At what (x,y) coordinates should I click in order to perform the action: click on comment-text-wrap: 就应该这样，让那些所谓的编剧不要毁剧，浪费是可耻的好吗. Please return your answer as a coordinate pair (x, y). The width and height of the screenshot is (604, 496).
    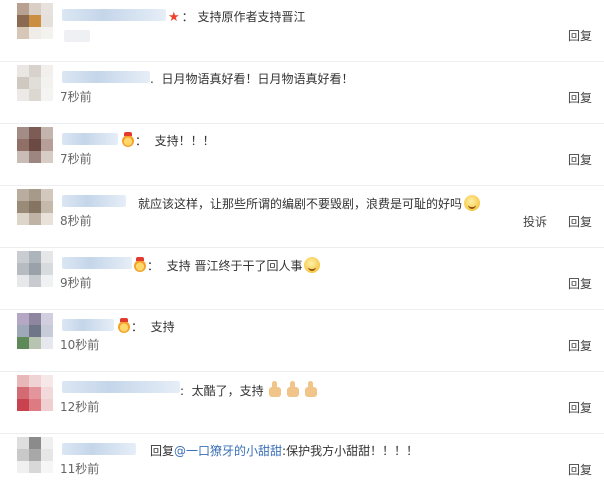
    Looking at the image, I should click on (309, 203).